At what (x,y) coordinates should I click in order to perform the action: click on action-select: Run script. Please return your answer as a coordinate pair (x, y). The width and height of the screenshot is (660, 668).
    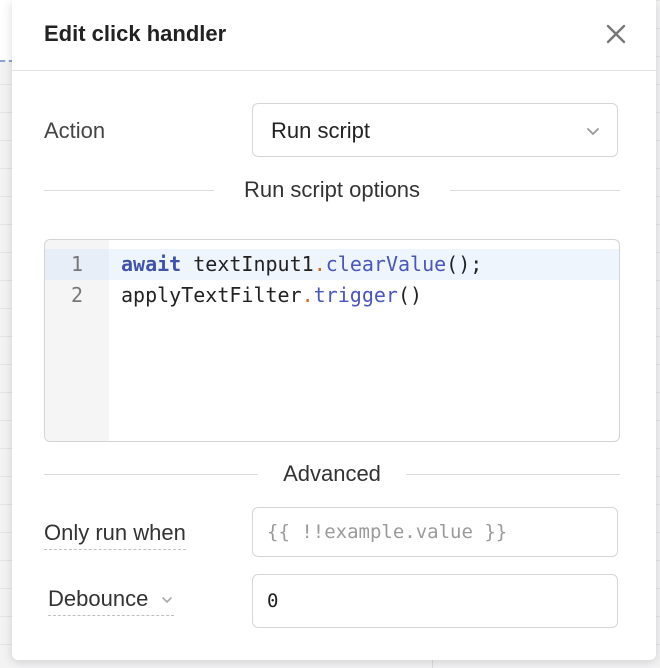
    Looking at the image, I should click on (435, 130).